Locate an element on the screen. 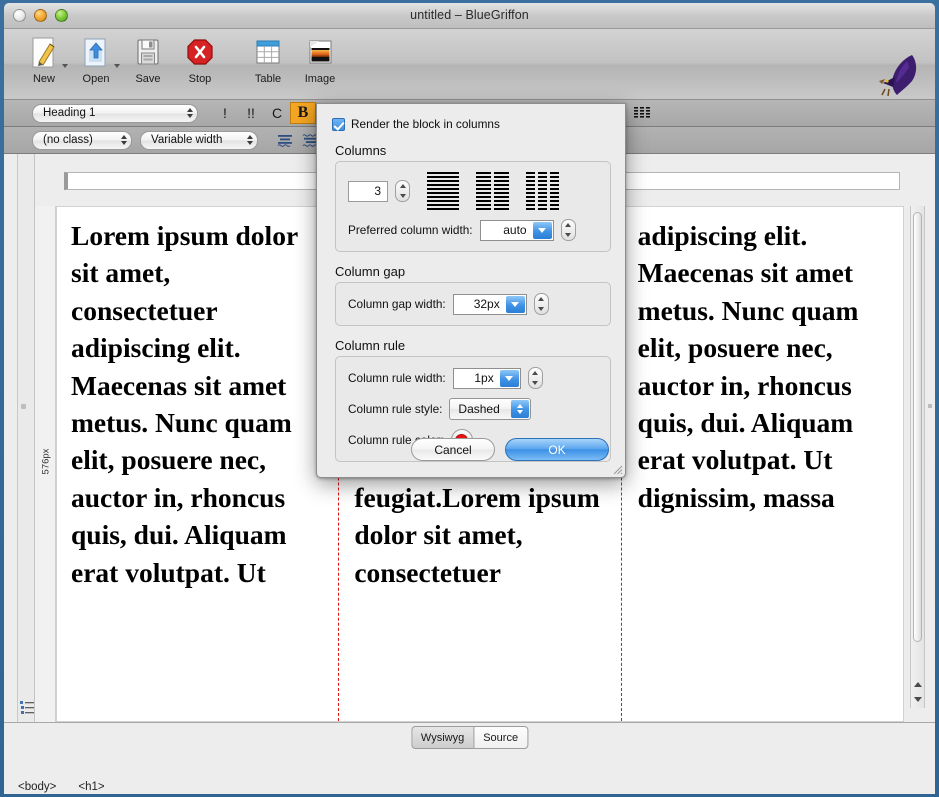  block-format-chevrons-icon is located at coordinates (190, 113).